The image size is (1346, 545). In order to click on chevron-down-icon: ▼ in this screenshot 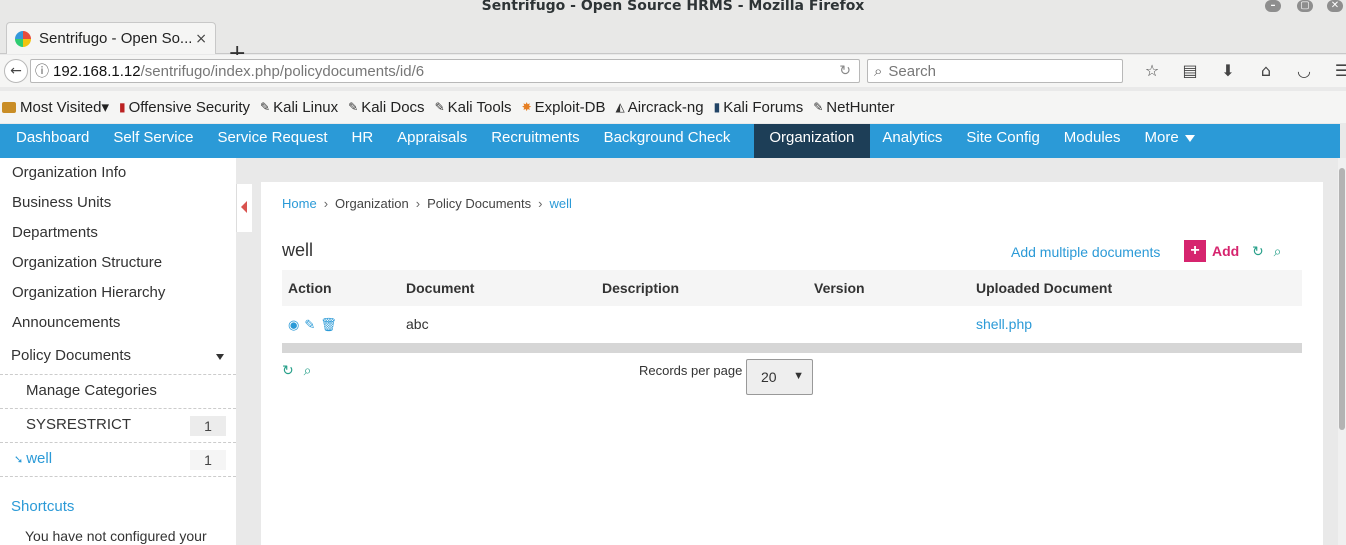, I will do `click(798, 376)`.